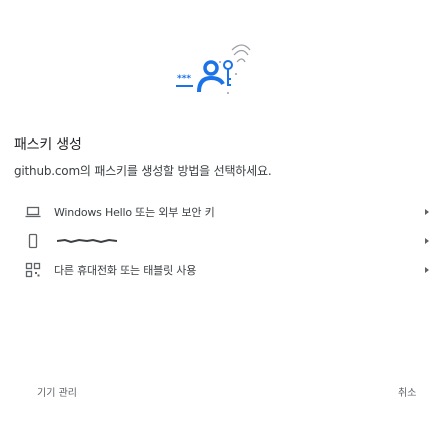 The width and height of the screenshot is (443, 422). I want to click on redacted-label, so click(87, 241).